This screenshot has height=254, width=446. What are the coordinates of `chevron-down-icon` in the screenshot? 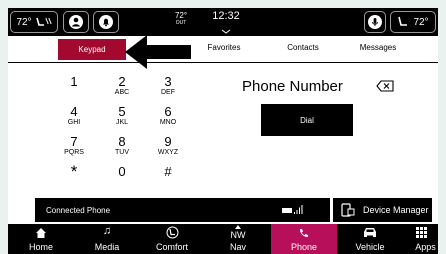 It's located at (226, 31).